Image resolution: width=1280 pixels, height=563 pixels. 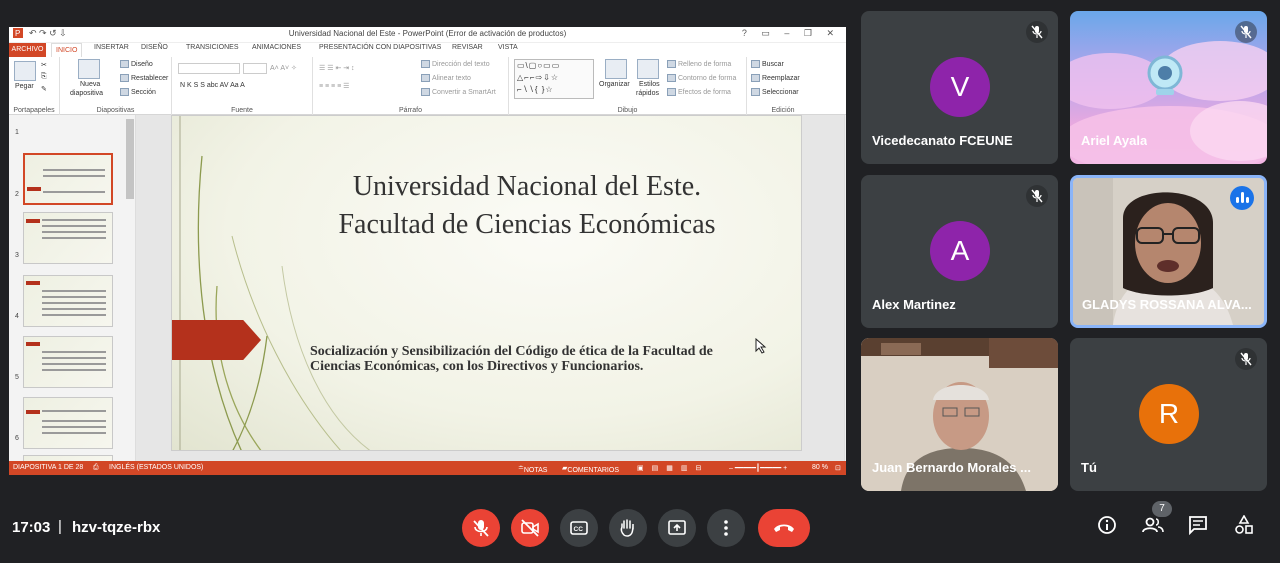 I want to click on notes-button: ≐ NOTAS, so click(x=532, y=469).